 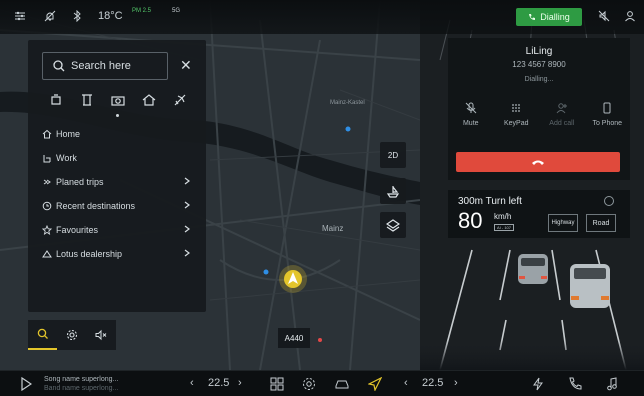 What do you see at coordinates (117, 134) in the screenshot?
I see `menu-item-home: Home` at bounding box center [117, 134].